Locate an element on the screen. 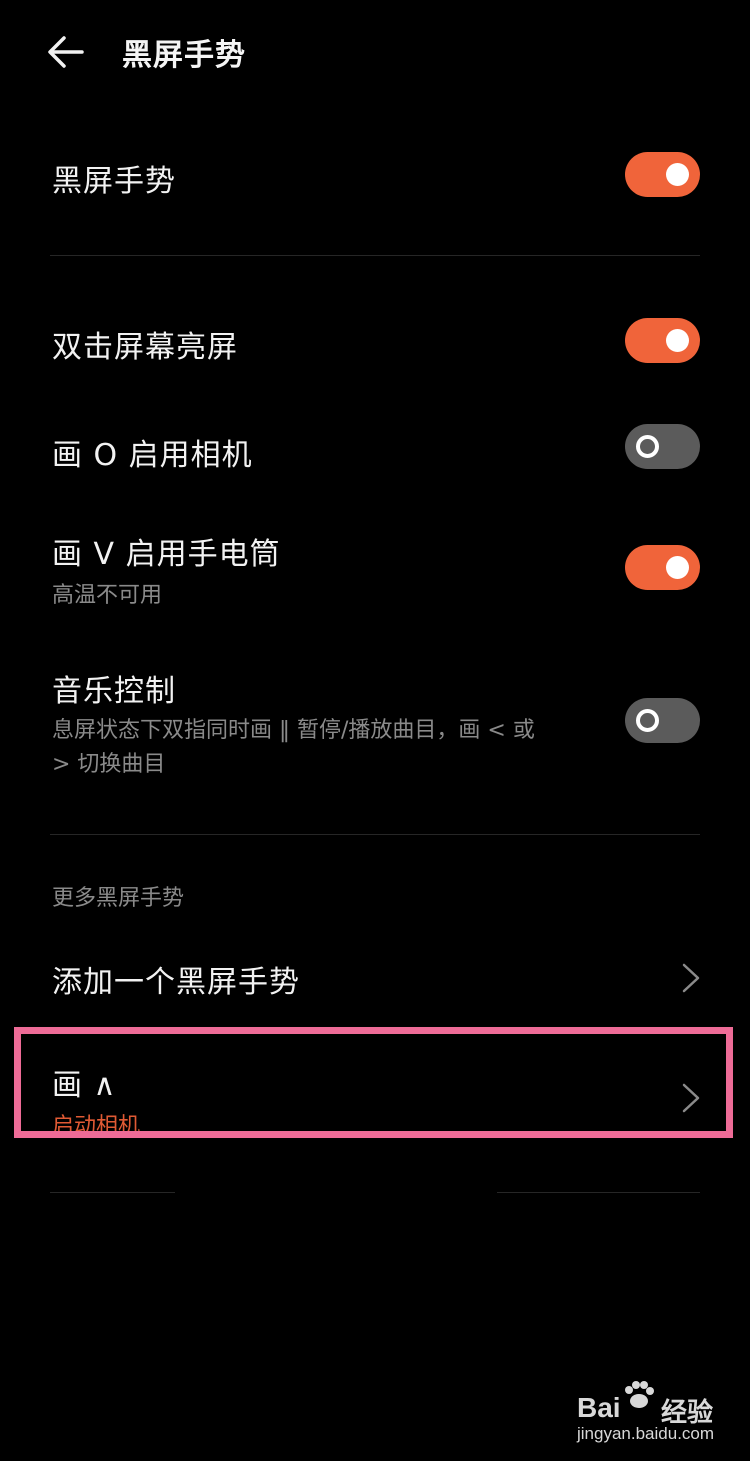 The image size is (750, 1461). gesture-label: 画 O 启用相机 is located at coordinates (152, 455).